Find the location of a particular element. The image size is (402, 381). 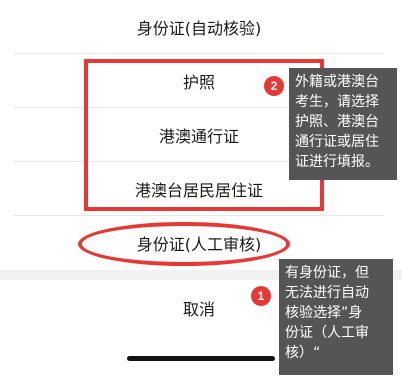

tip-line: 份证（人工审 is located at coordinates (327, 333).